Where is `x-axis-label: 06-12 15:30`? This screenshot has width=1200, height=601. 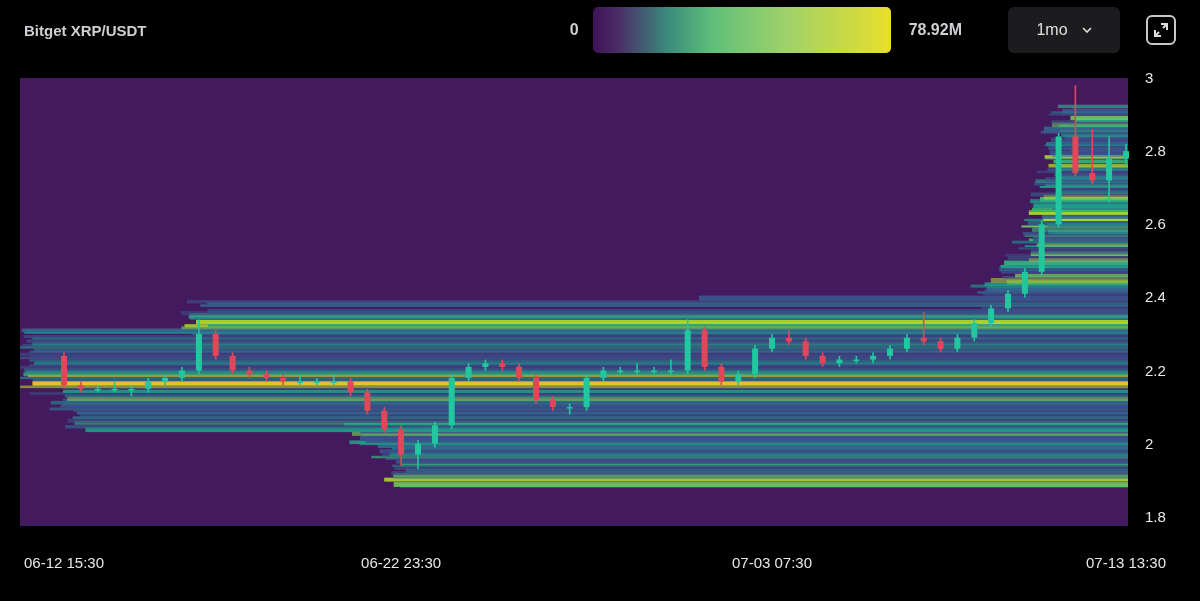 x-axis-label: 06-12 15:30 is located at coordinates (64, 562).